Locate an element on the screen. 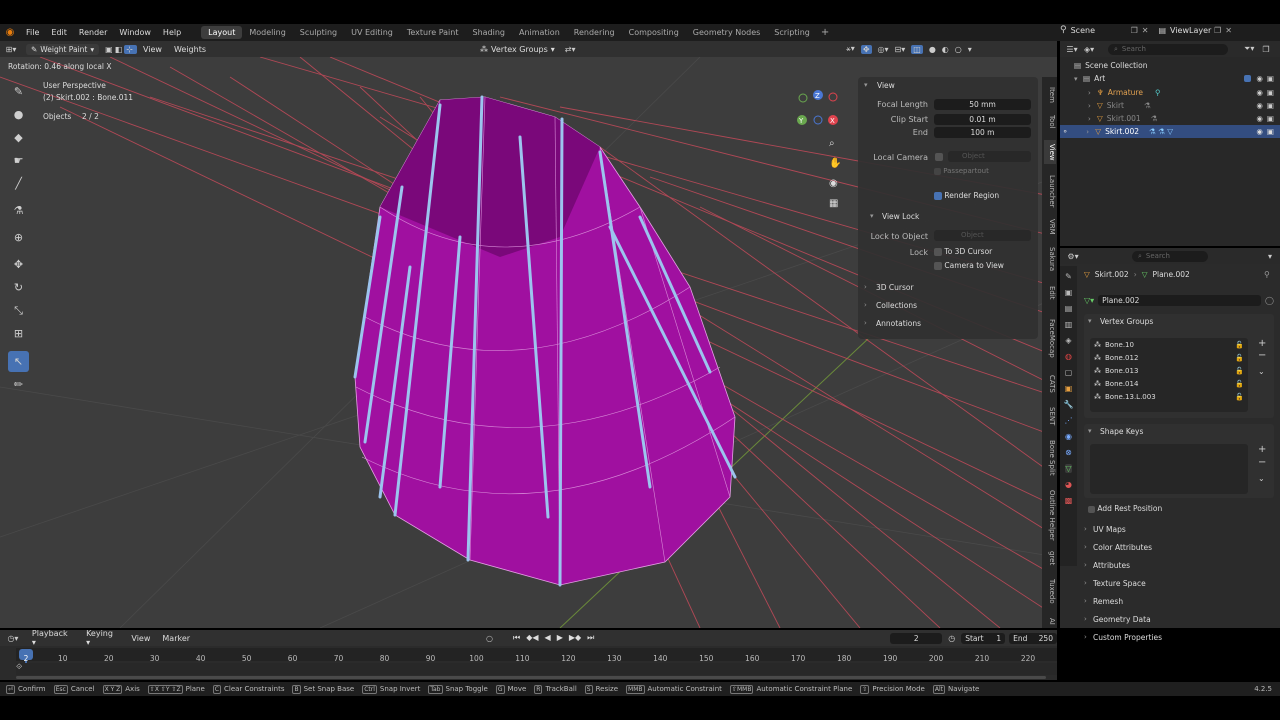 The width and height of the screenshot is (1280, 720). jump-start-icon: ⏮ is located at coordinates (516, 638).